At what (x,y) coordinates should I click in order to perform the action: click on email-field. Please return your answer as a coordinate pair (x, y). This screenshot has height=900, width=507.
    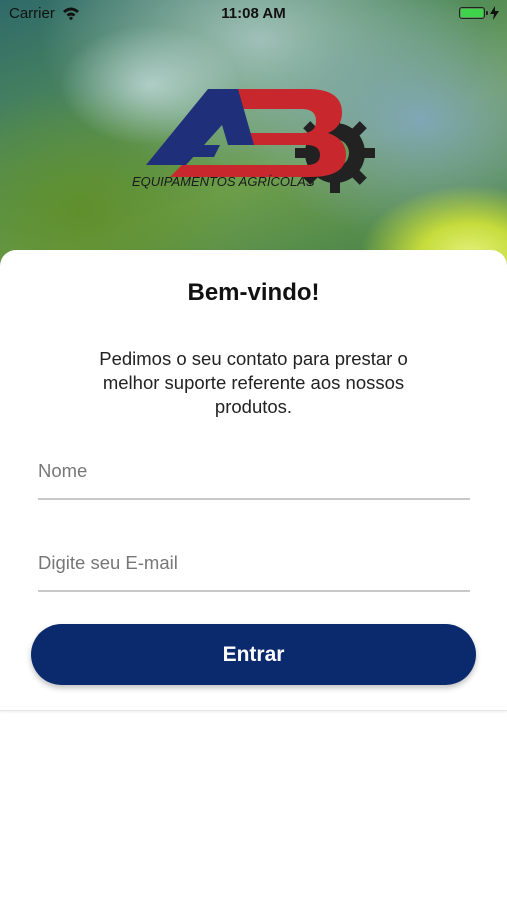
    Looking at the image, I should click on (254, 564).